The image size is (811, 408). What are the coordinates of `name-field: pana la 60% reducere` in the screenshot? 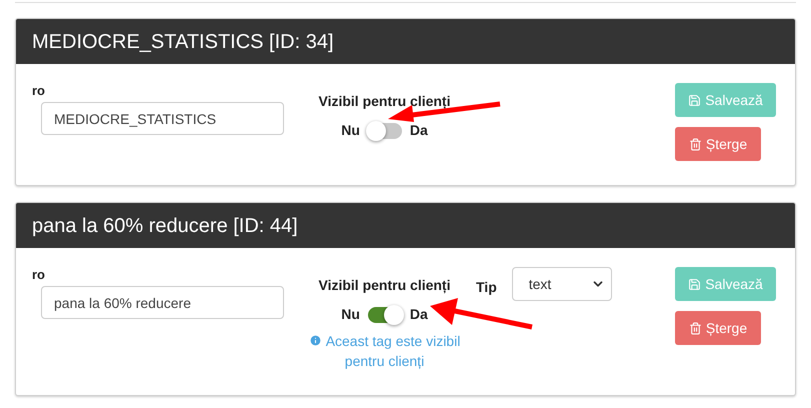 It's located at (162, 302).